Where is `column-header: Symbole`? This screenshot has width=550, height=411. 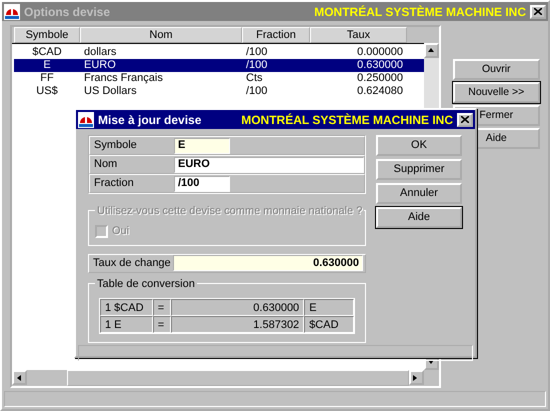
column-header: Symbole is located at coordinates (47, 35).